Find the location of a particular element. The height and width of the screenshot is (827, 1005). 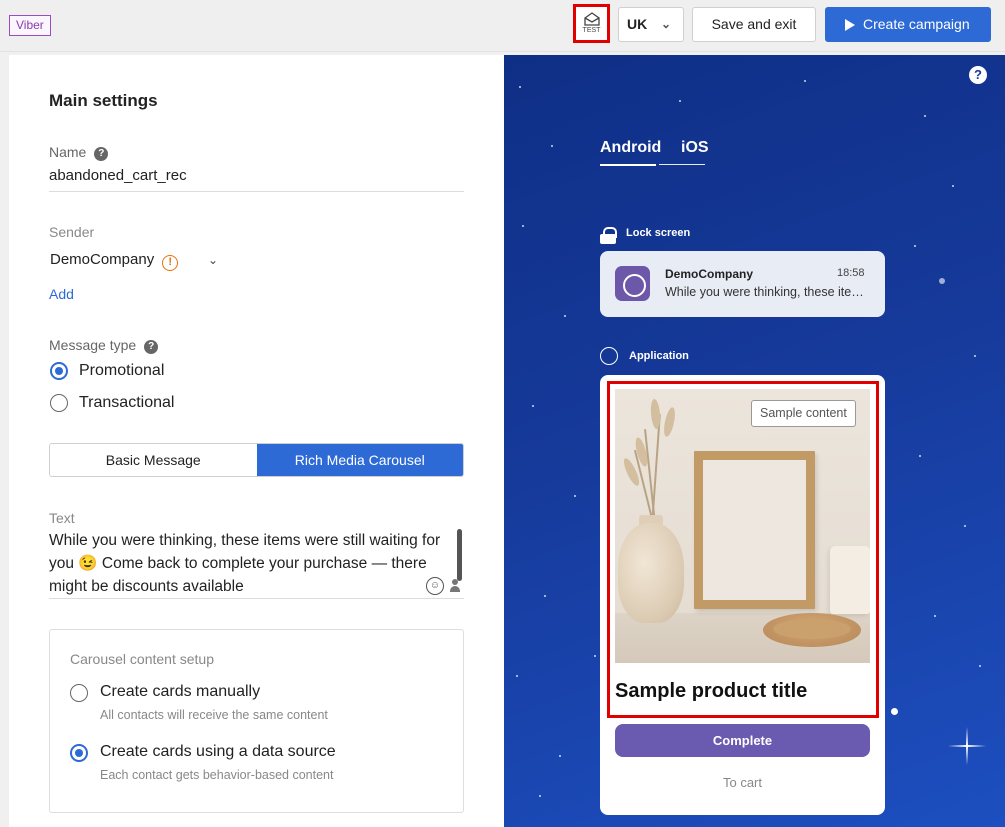

language-value: UK is located at coordinates (637, 24).